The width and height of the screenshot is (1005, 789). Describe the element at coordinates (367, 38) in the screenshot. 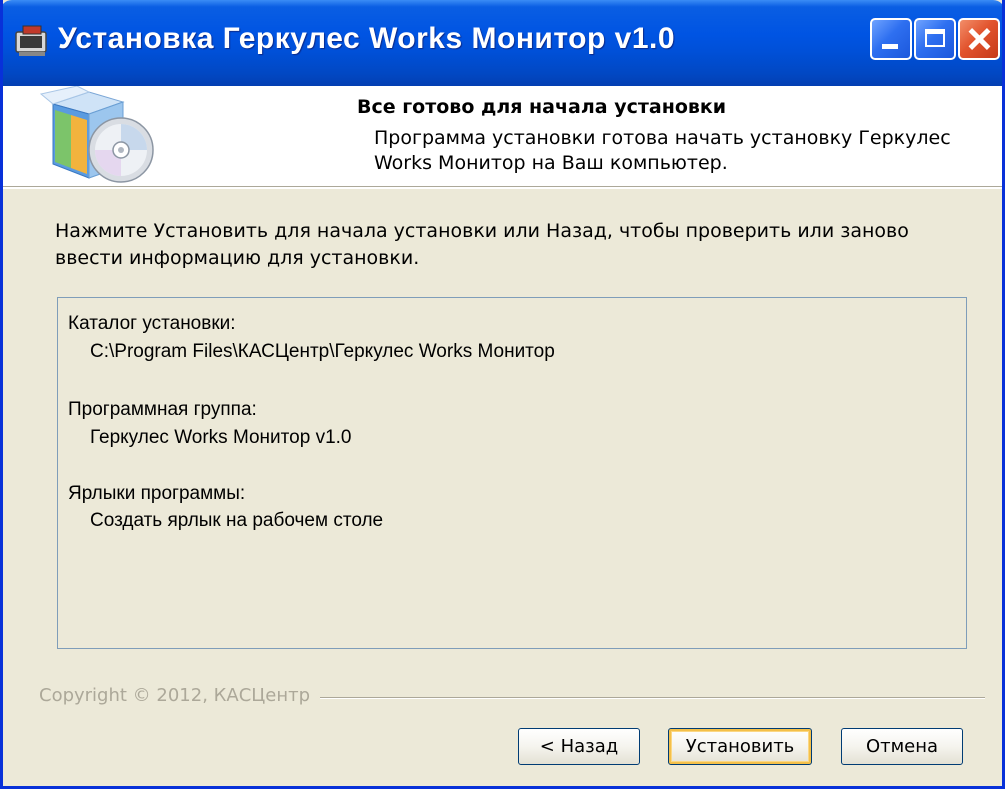

I see `window-title: Установка Геркулес Works Монитор v1.0` at that location.